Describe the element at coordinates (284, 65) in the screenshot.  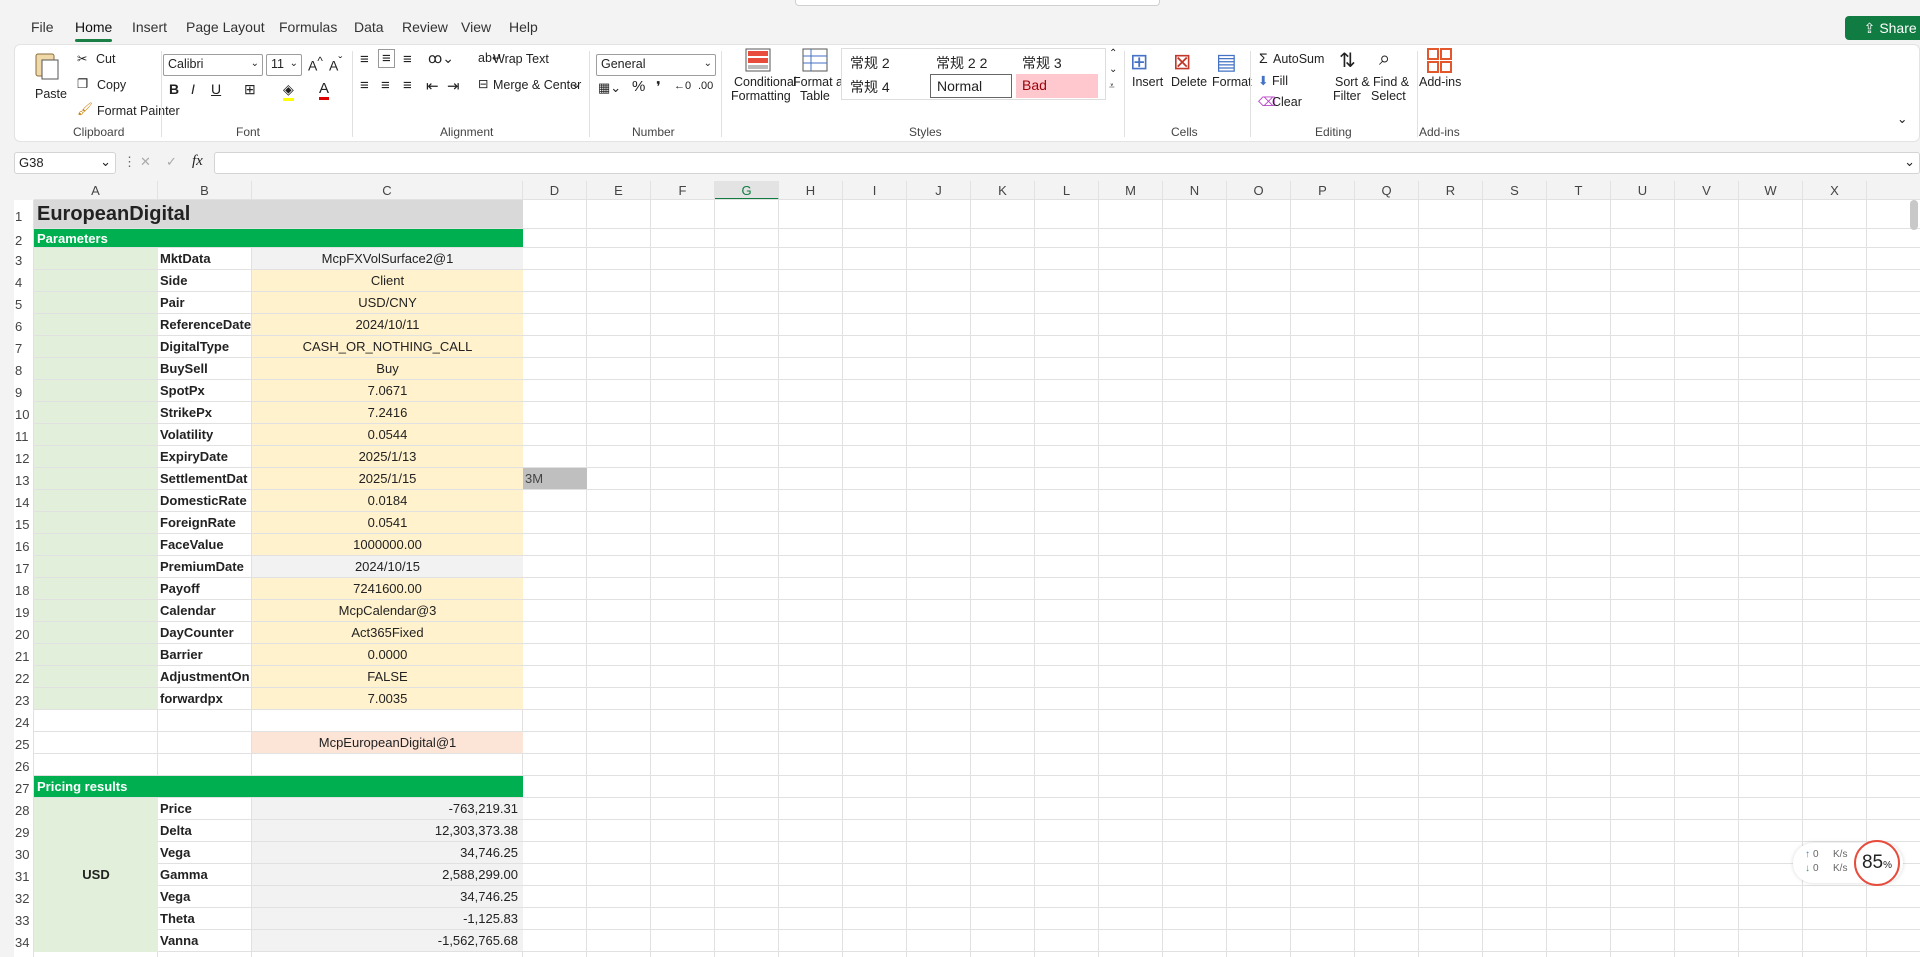
I see `font-size-select: 11 ⌄` at that location.